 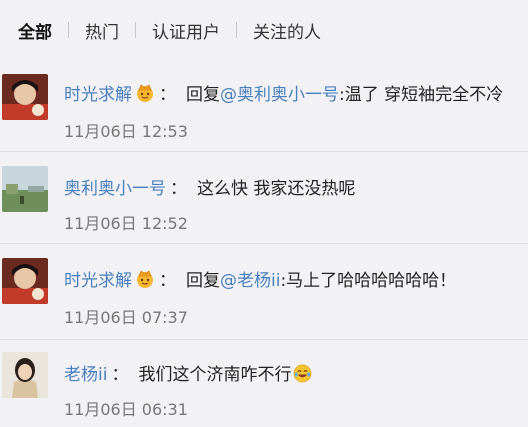 I want to click on comment-line: 老杨ii： 我们这个济南咋不行, so click(x=188, y=374).